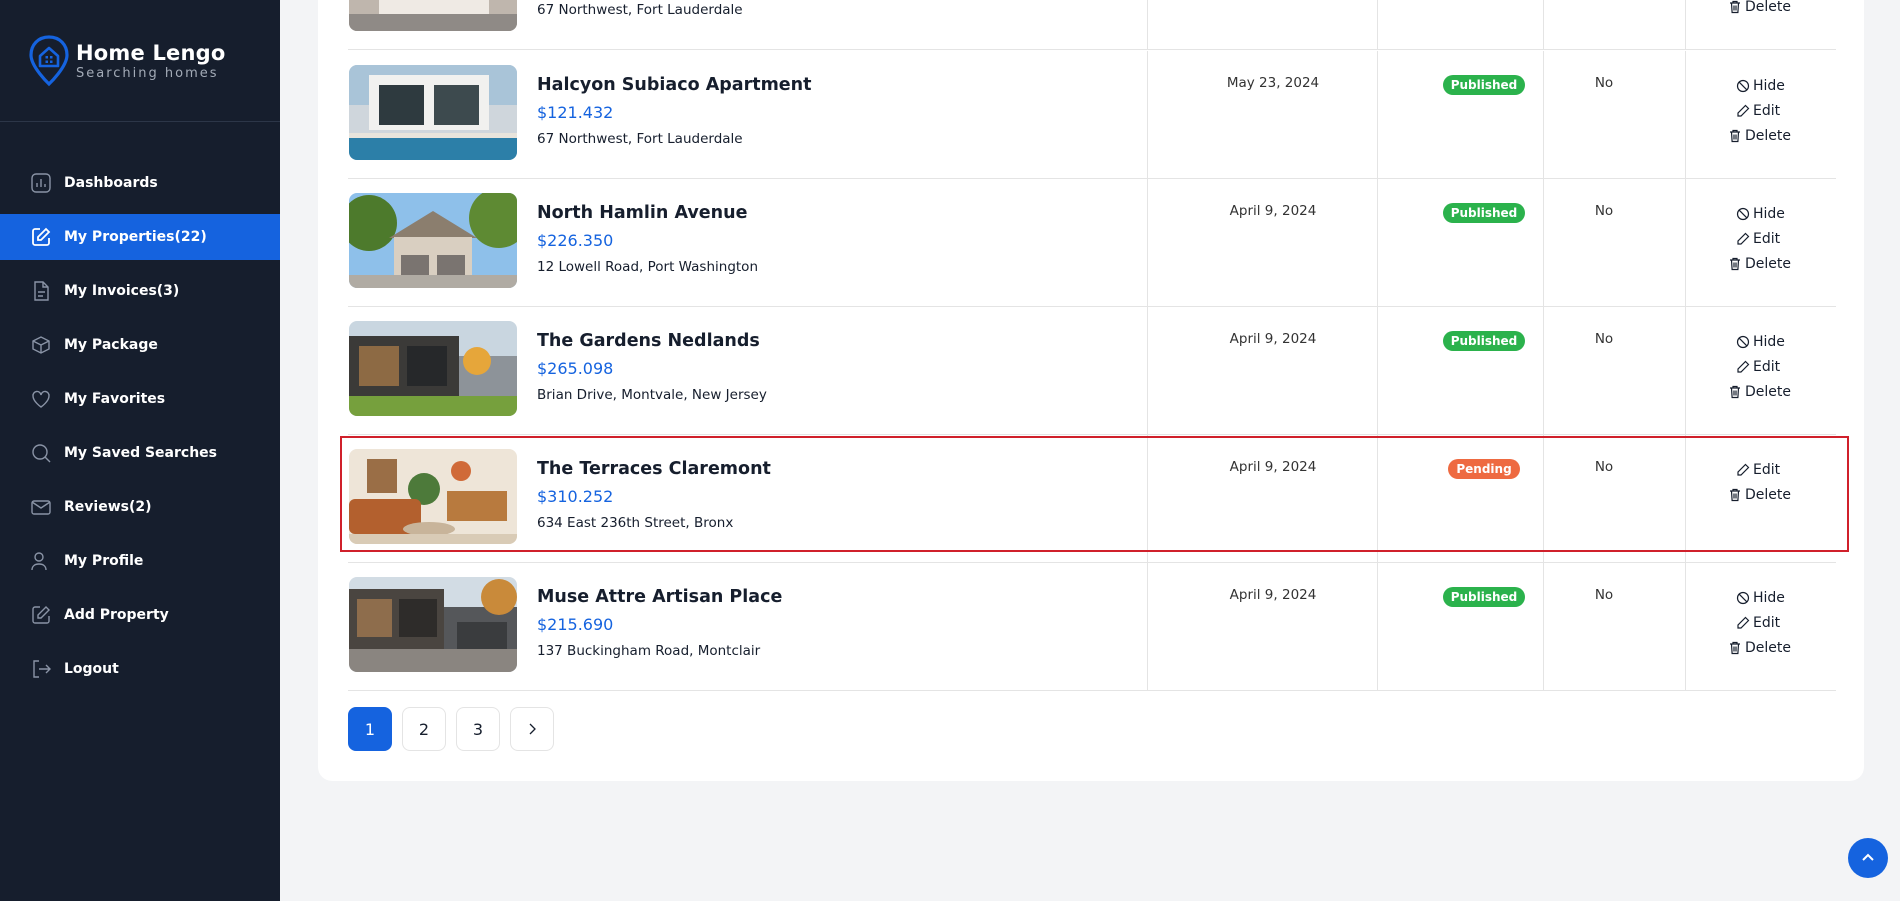 This screenshot has width=1900, height=901. What do you see at coordinates (424, 729) in the screenshot?
I see `page-2-button: 2` at bounding box center [424, 729].